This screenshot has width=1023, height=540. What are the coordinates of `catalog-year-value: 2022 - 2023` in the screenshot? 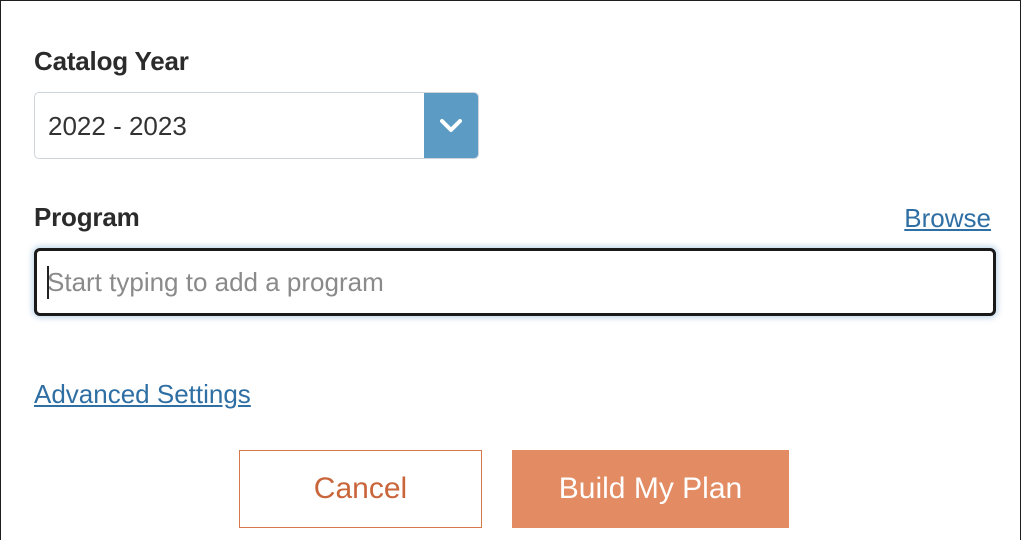 It's located at (117, 126).